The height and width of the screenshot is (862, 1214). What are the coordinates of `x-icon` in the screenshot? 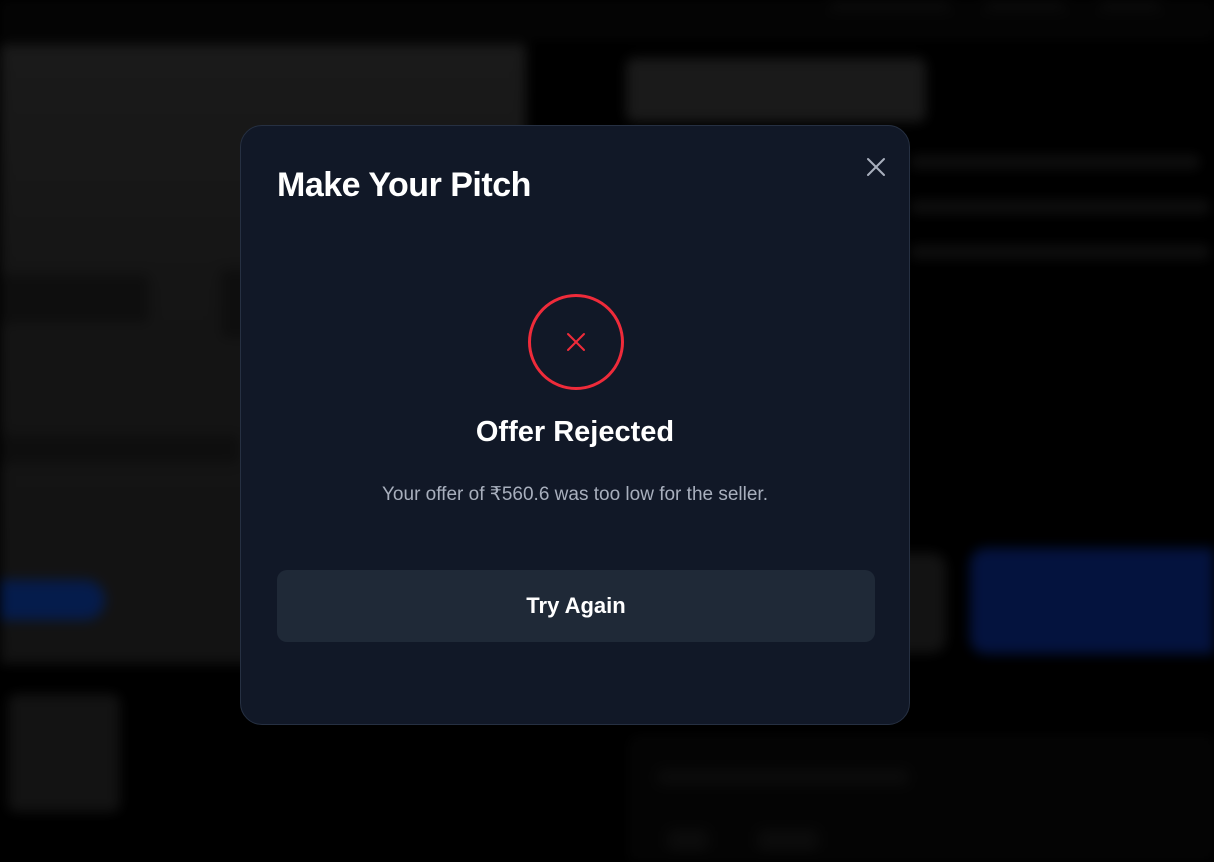 It's located at (576, 342).